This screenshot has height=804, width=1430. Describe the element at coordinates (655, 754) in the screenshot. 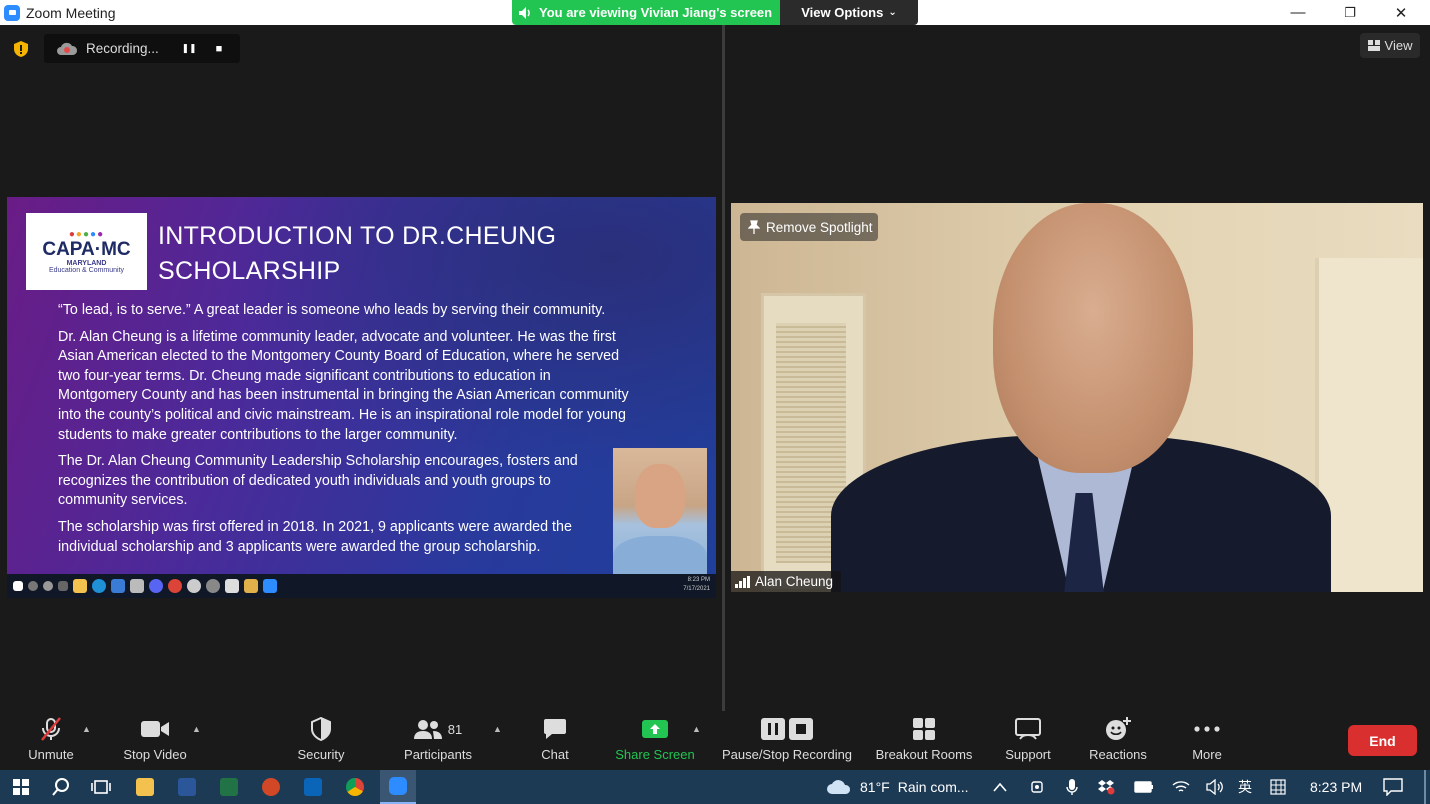

I see `share-screen-label: Share Screen` at that location.